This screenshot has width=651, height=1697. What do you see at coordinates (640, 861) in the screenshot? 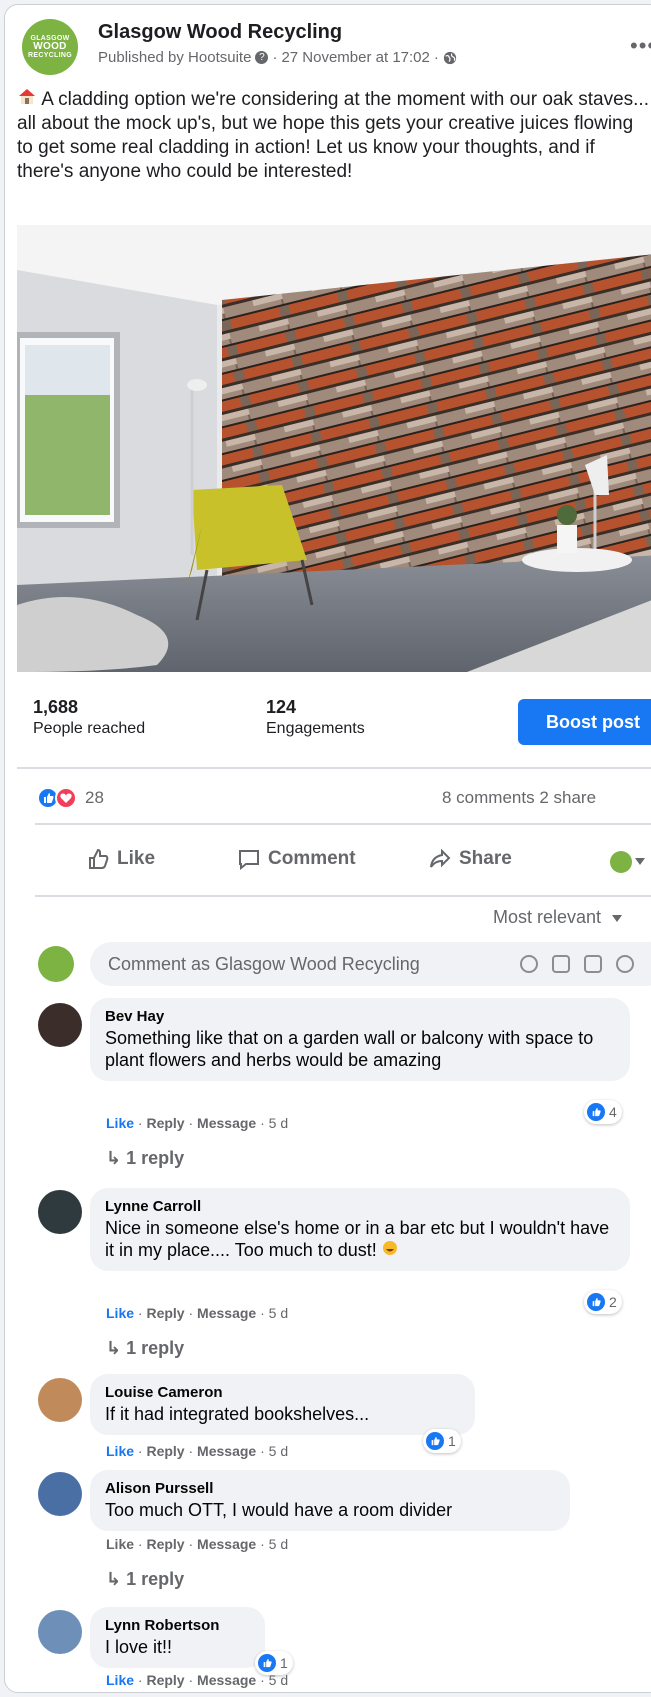
I see `caret-down-icon` at bounding box center [640, 861].